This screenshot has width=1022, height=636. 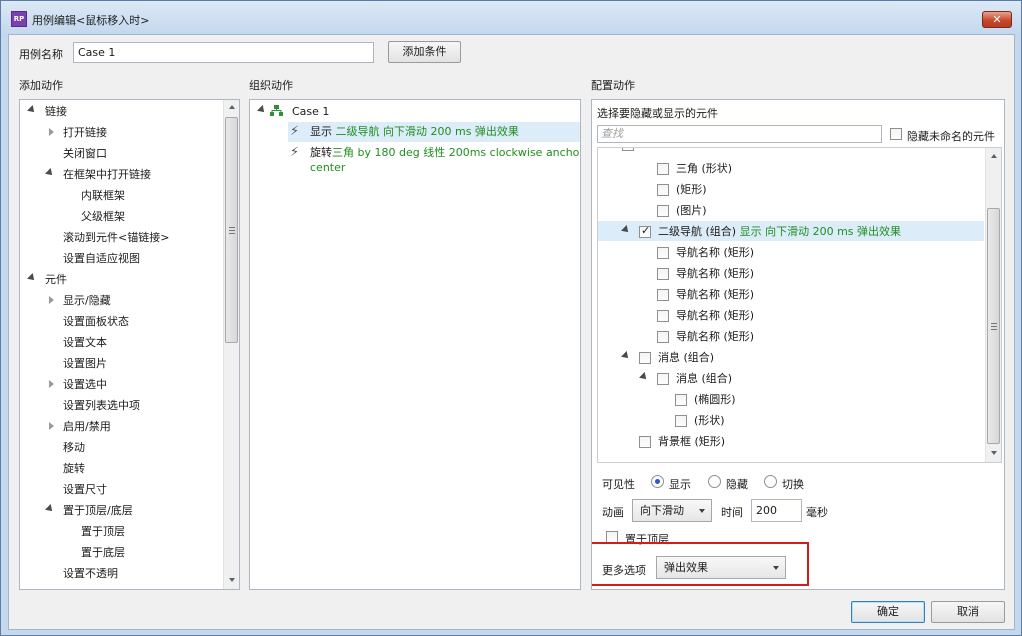 I want to click on widget-item-shape: (形状), so click(x=709, y=420).